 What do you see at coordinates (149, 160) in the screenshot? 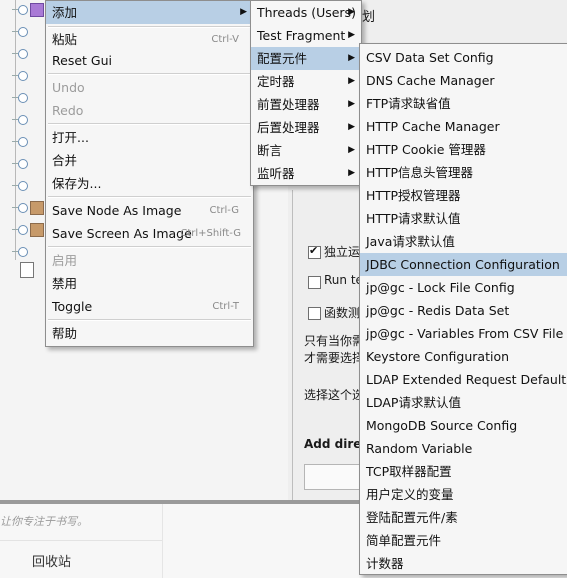
I see `menu-item-merge: 合并` at bounding box center [149, 160].